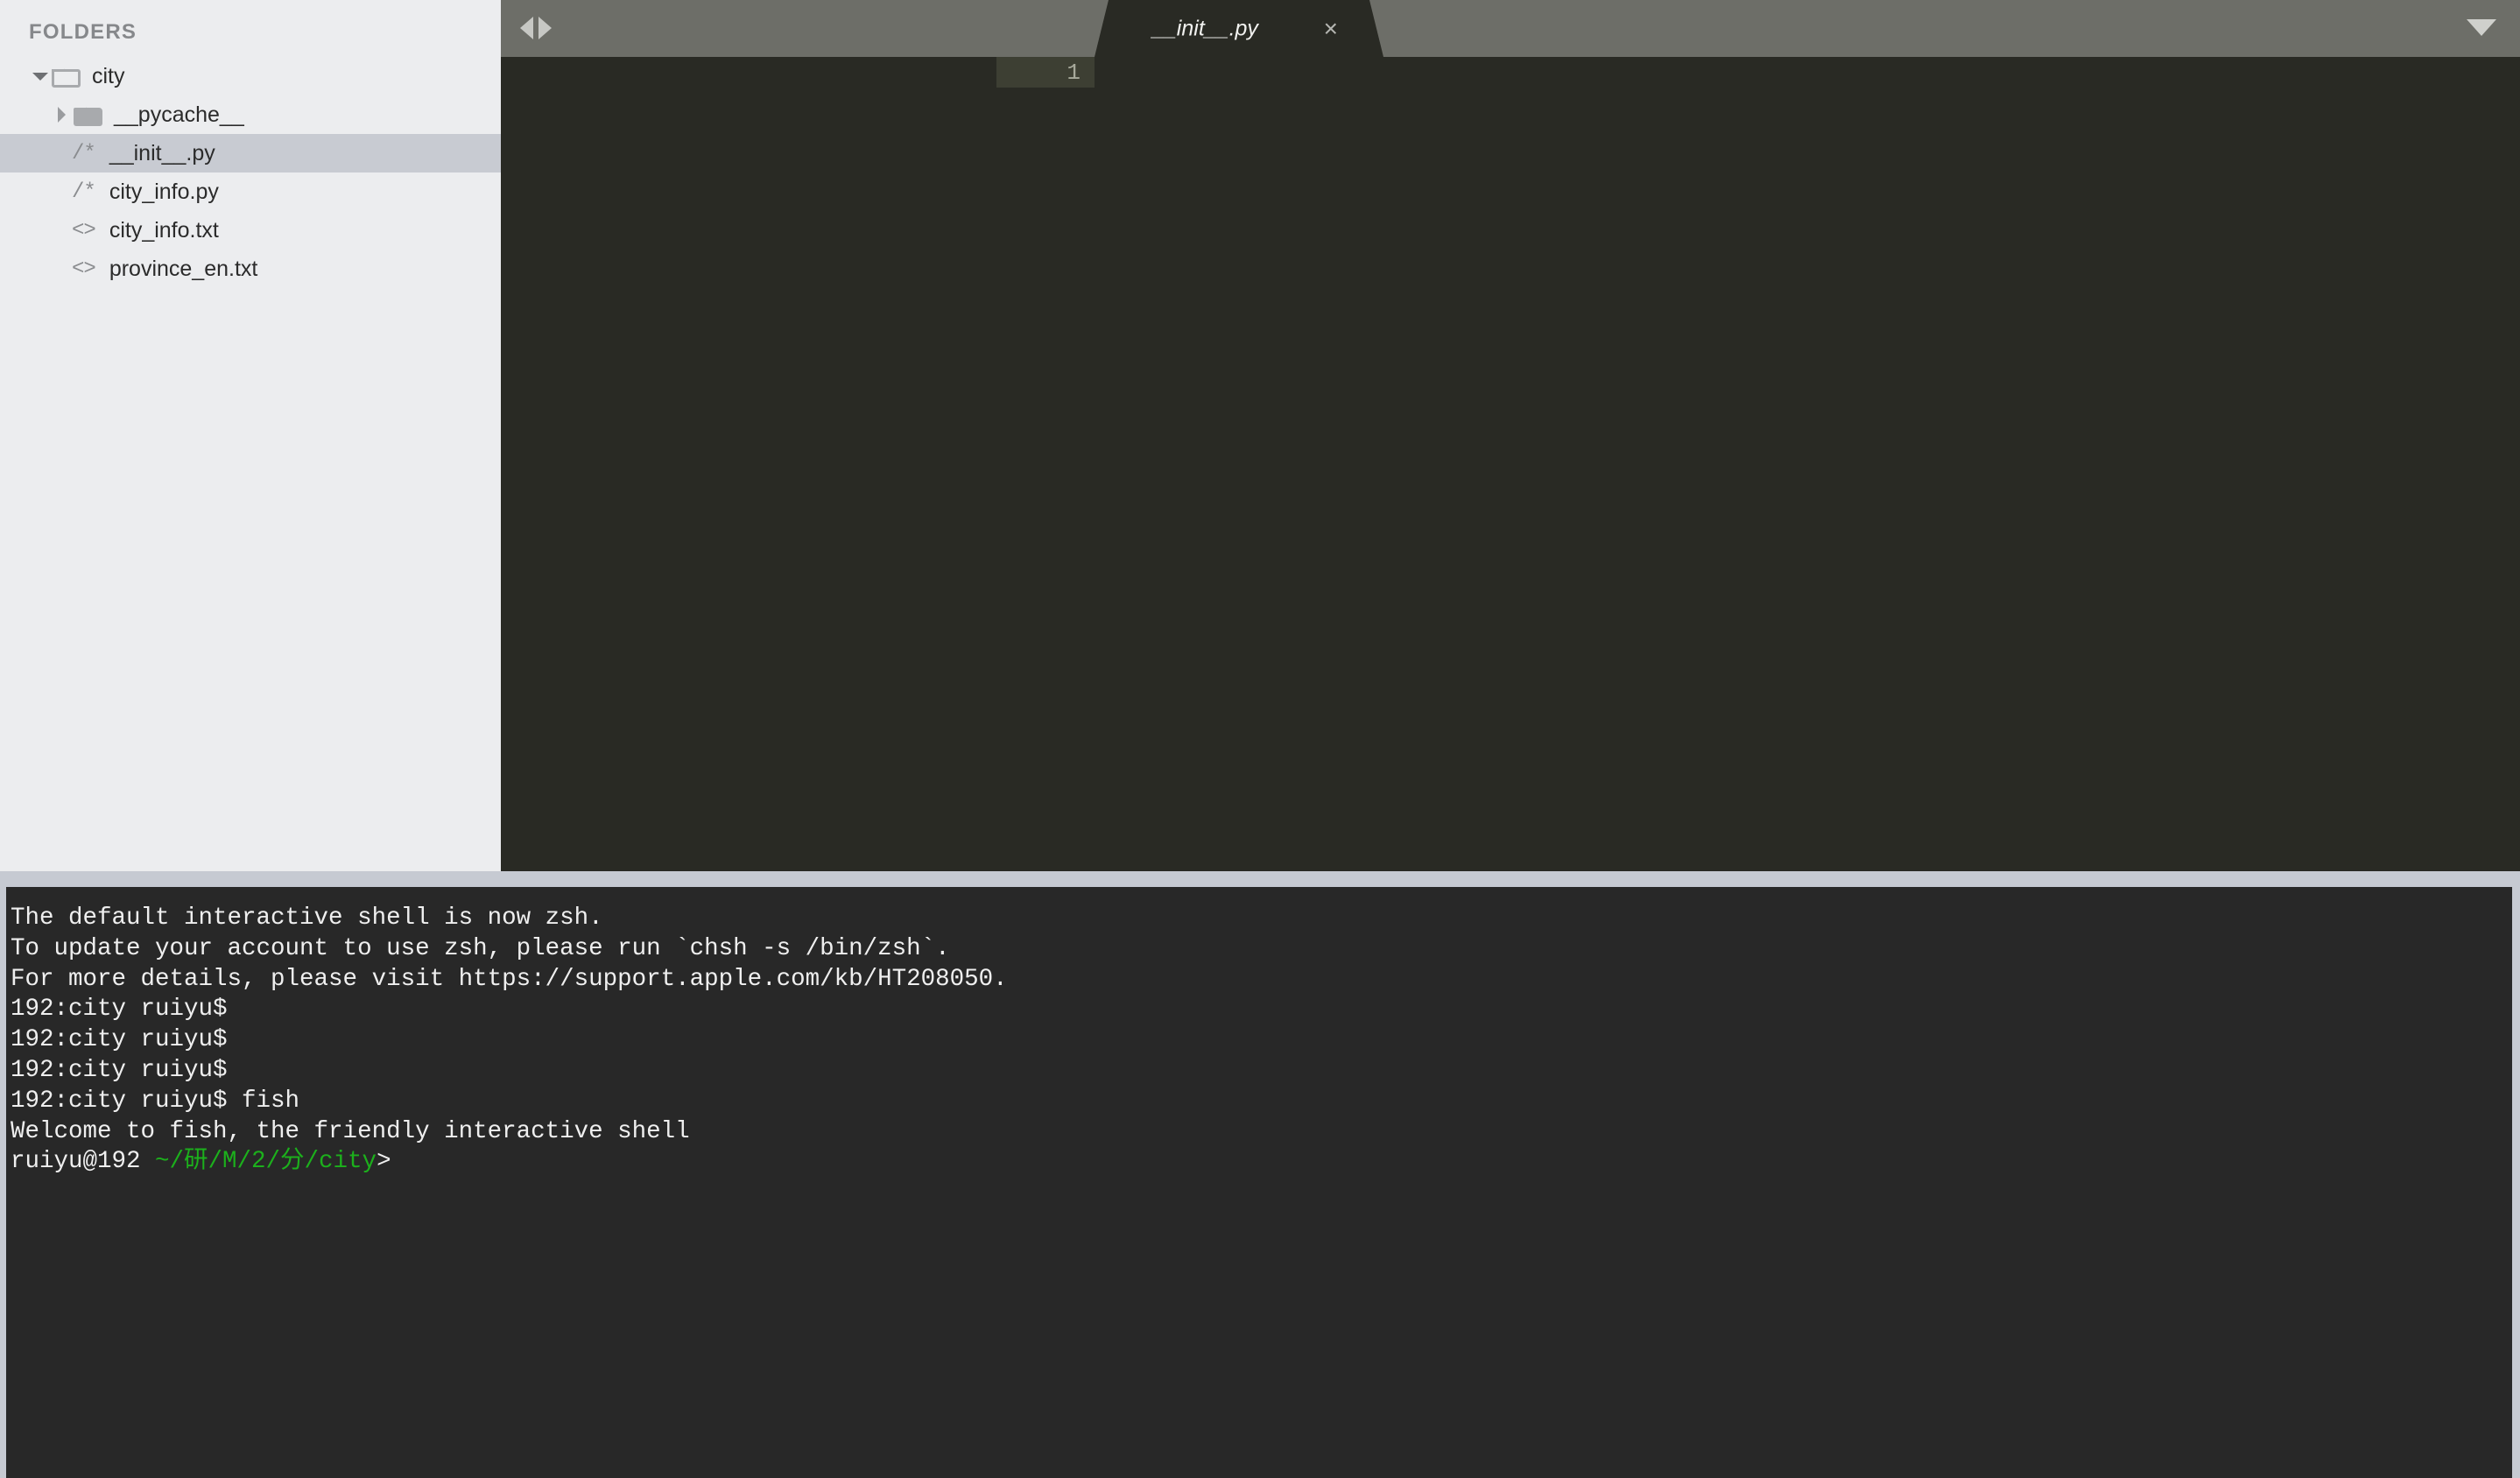 This screenshot has width=2520, height=1478. Describe the element at coordinates (1260, 879) in the screenshot. I see `panel-divider` at that location.